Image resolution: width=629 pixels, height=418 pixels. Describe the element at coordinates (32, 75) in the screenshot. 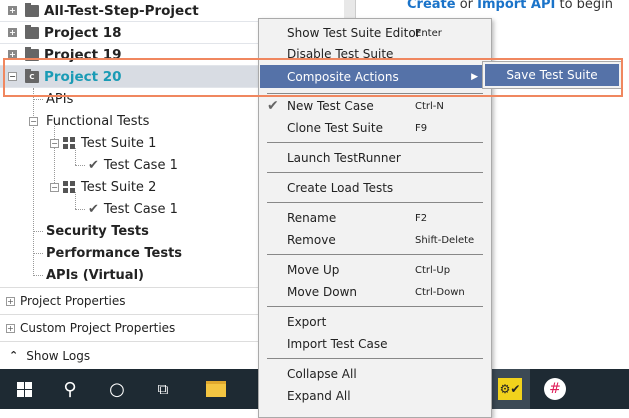

I see `project-icon: C` at that location.